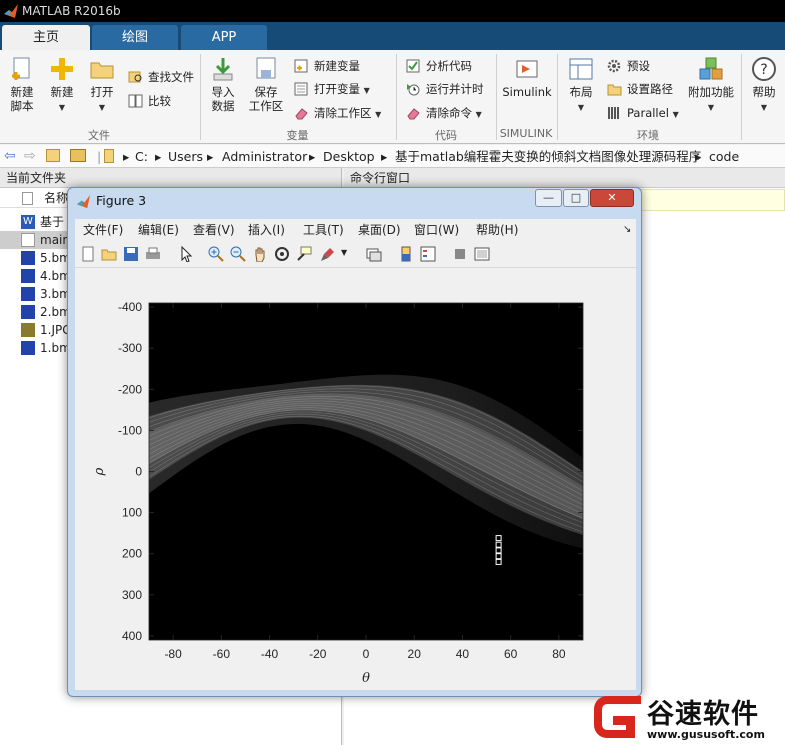 The height and width of the screenshot is (745, 785). I want to click on brush-icon, so click(328, 254).